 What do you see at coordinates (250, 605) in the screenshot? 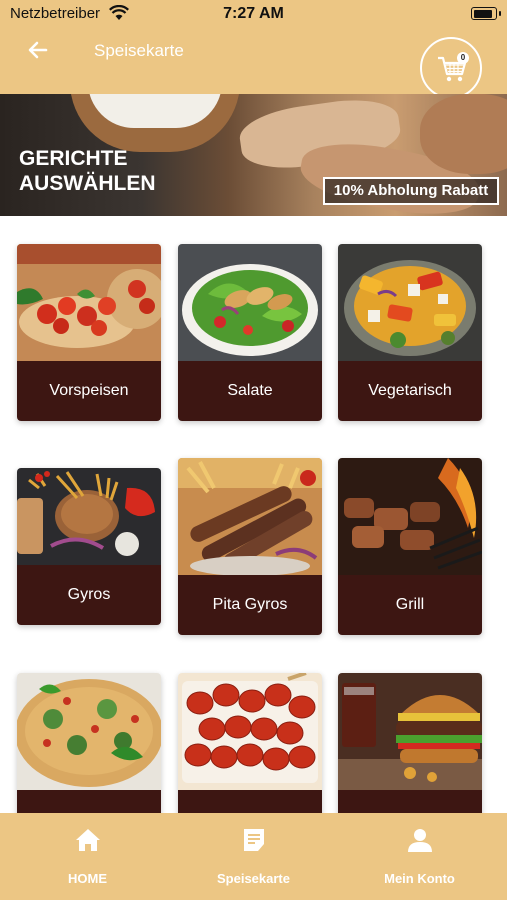
I see `category-label: Pita Gyros` at bounding box center [250, 605].